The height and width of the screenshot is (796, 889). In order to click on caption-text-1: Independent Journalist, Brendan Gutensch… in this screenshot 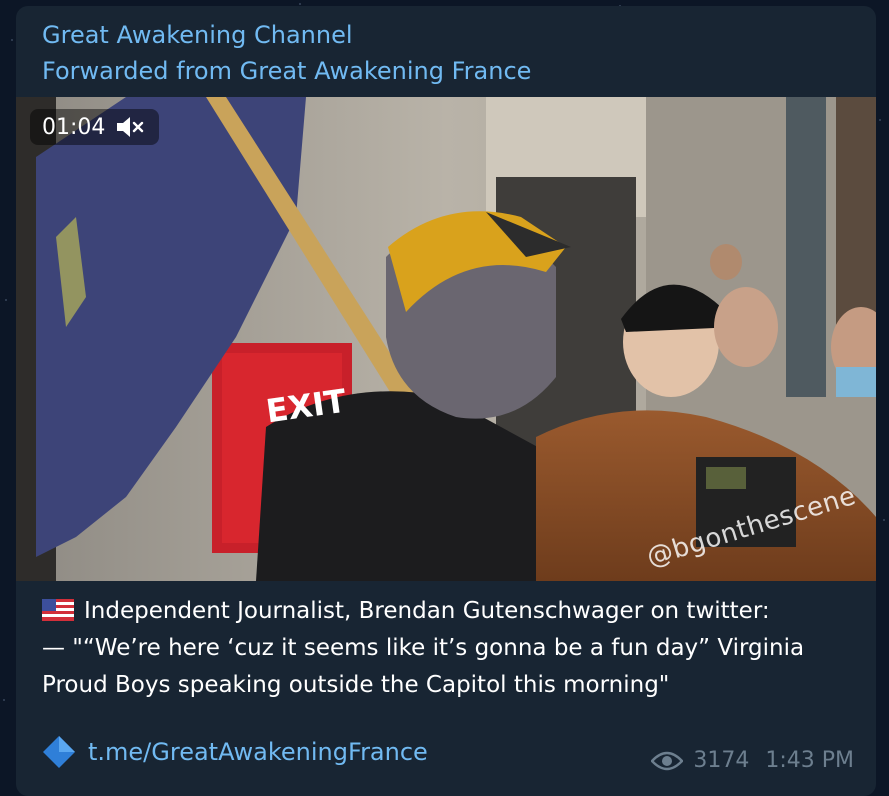, I will do `click(427, 611)`.